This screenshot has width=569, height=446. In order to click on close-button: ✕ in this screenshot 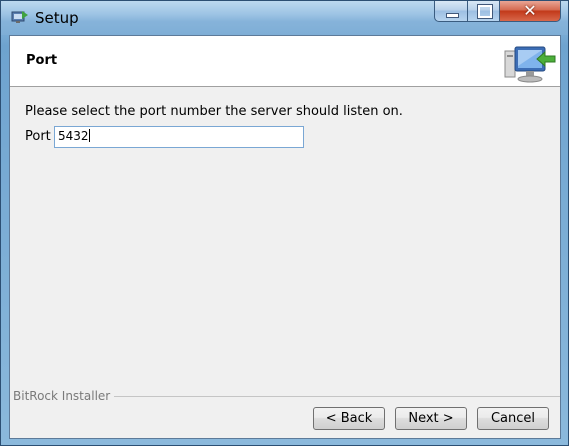, I will do `click(530, 11)`.